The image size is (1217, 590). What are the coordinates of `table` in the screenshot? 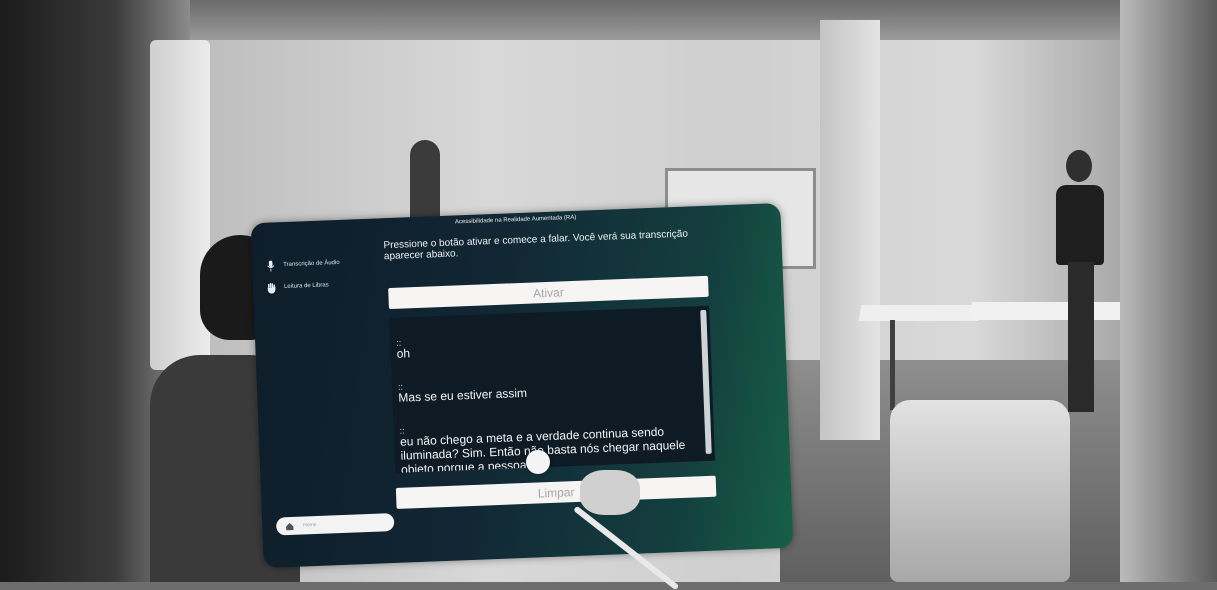 It's located at (920, 313).